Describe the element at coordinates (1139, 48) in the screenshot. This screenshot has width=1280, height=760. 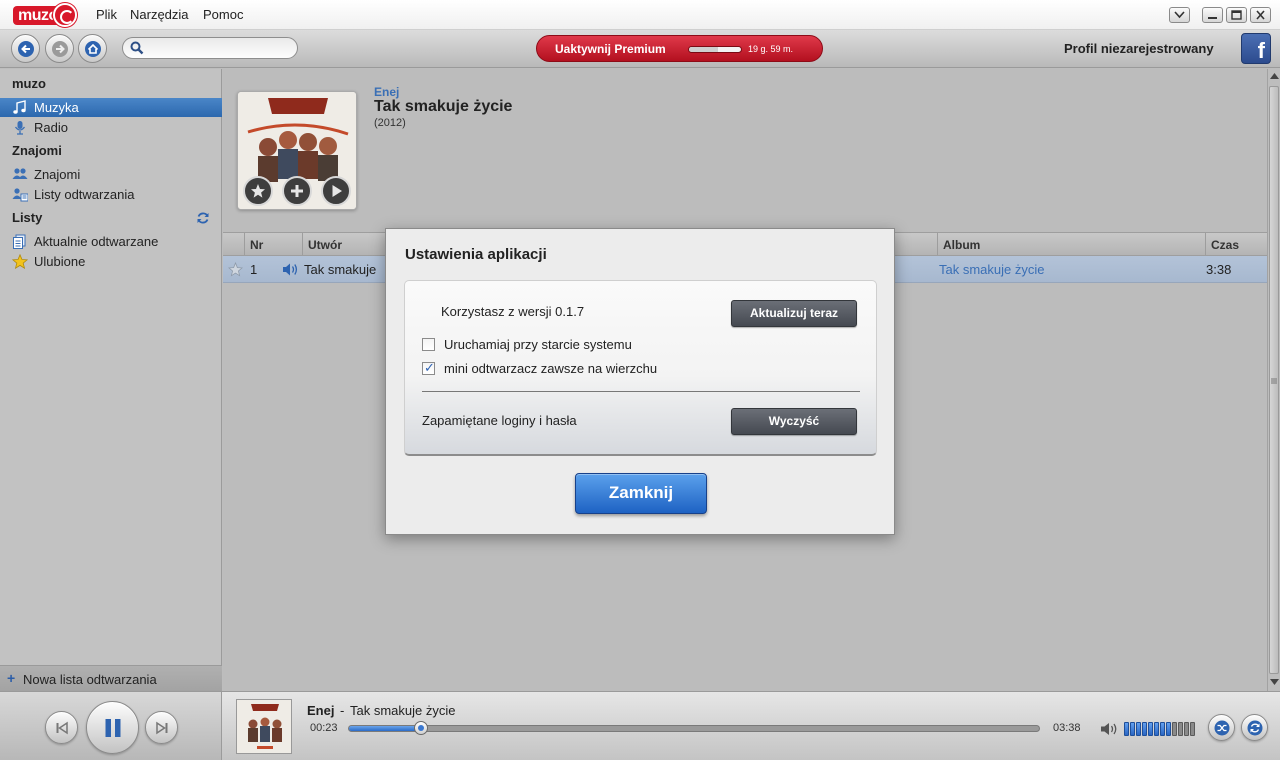
I see `profile-link: Profil niezarejestrowany` at that location.